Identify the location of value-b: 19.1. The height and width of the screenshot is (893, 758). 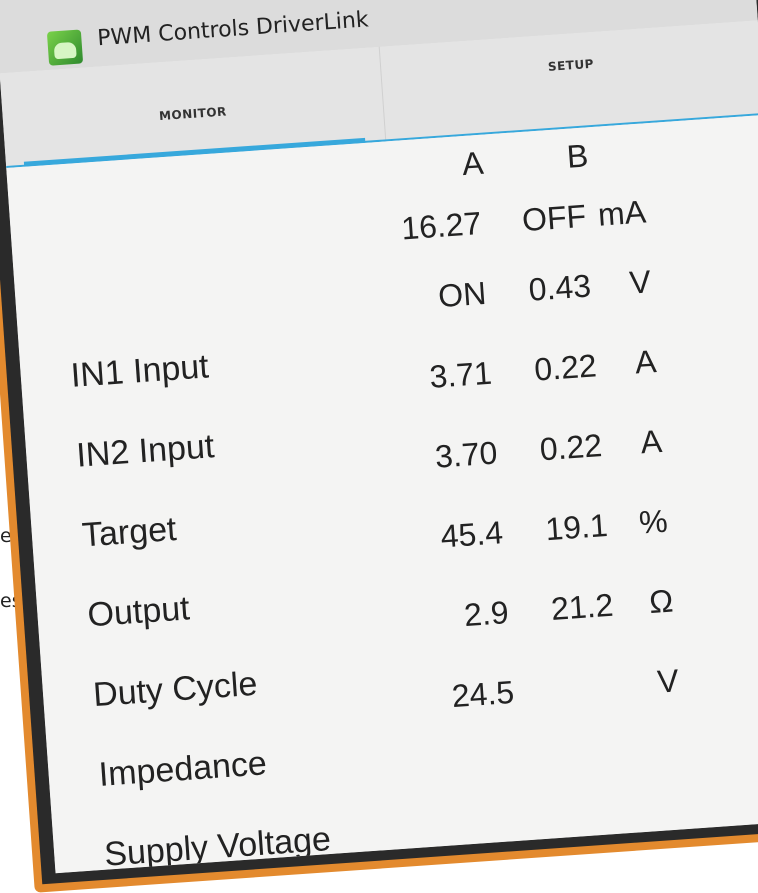
(576, 527).